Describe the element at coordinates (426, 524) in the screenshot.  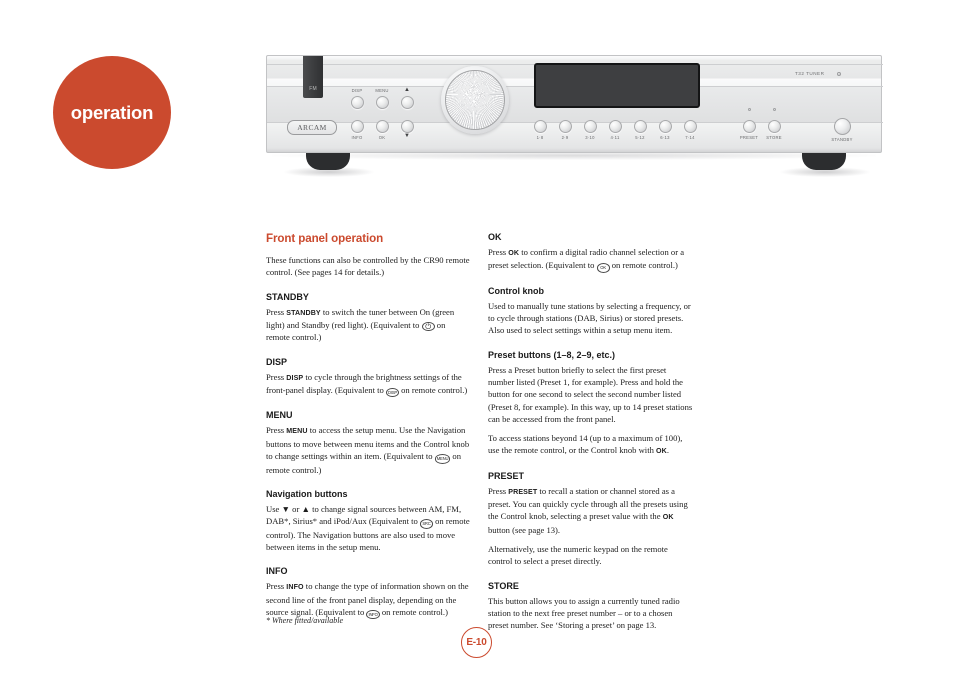
I see `remote-key-icon: SRC` at that location.